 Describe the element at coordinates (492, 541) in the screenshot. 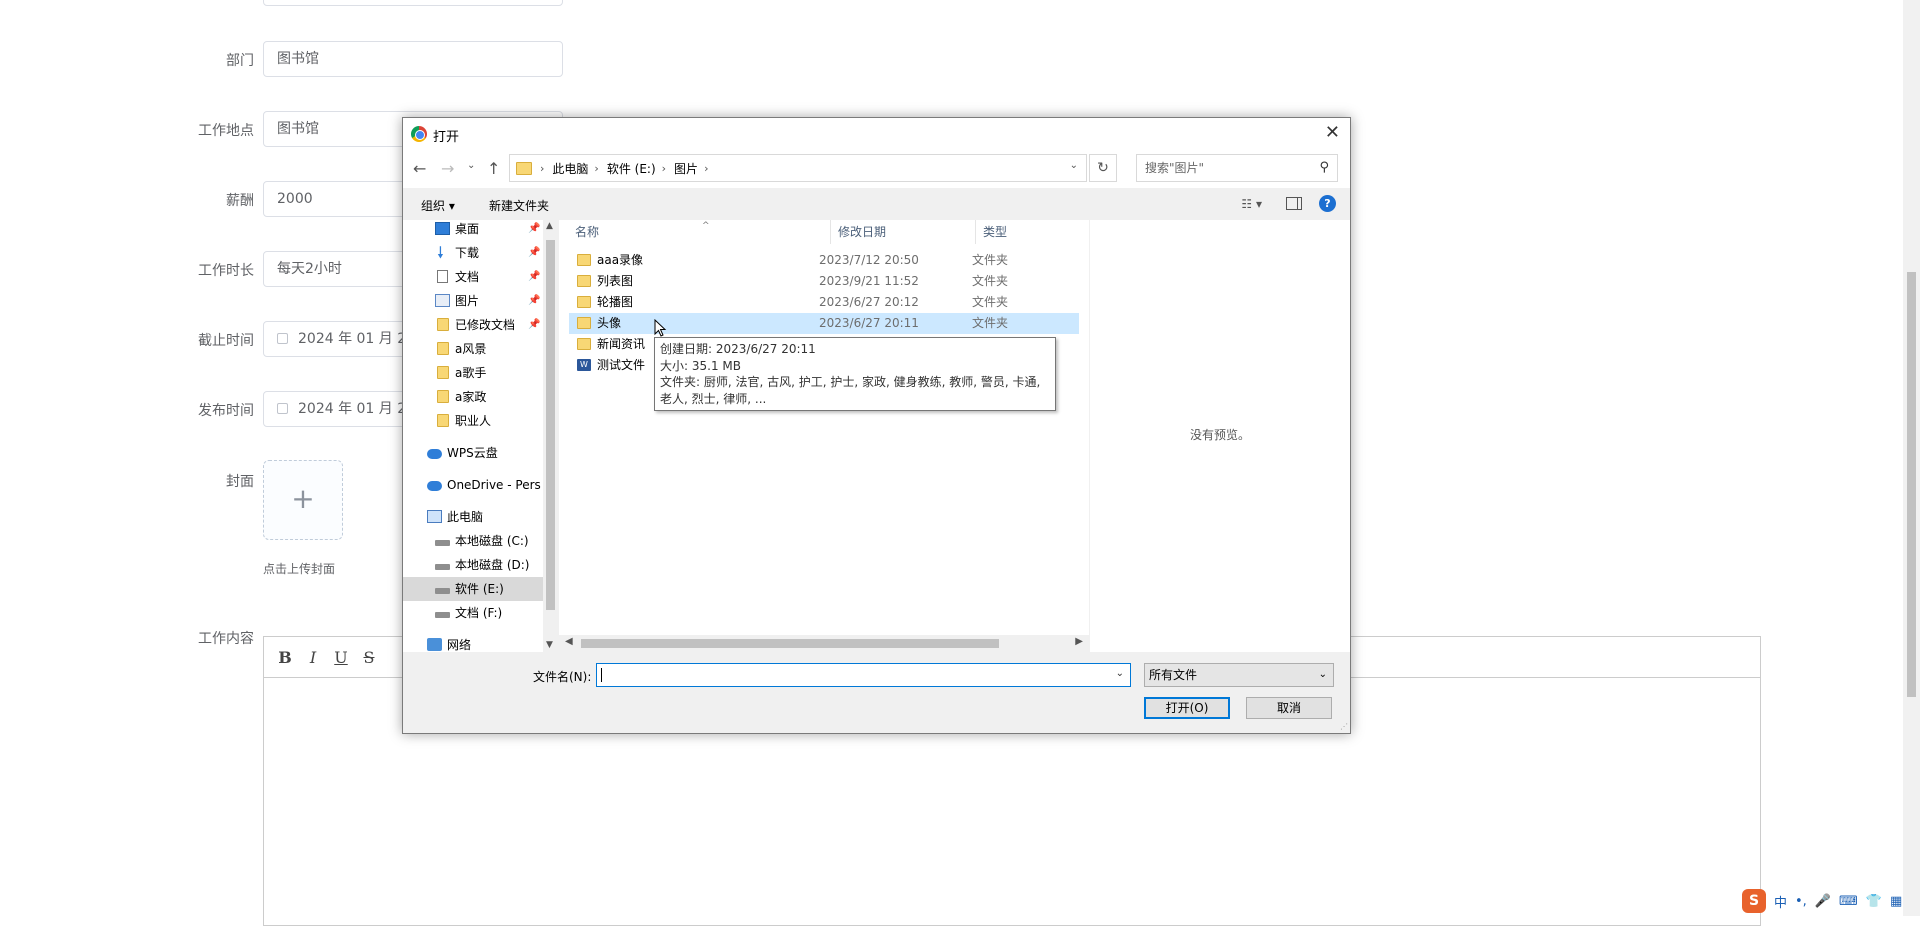

I see `sidebar-item-label: 本地磁盘 (C:)` at that location.